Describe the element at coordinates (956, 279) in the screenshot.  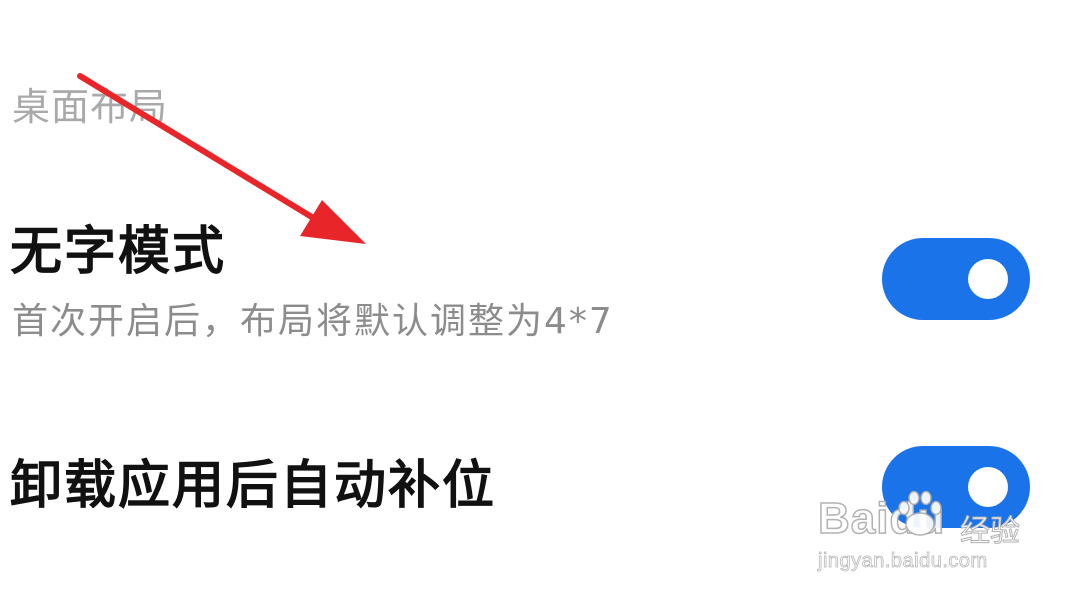
I see `toggle-no-text-mode` at that location.